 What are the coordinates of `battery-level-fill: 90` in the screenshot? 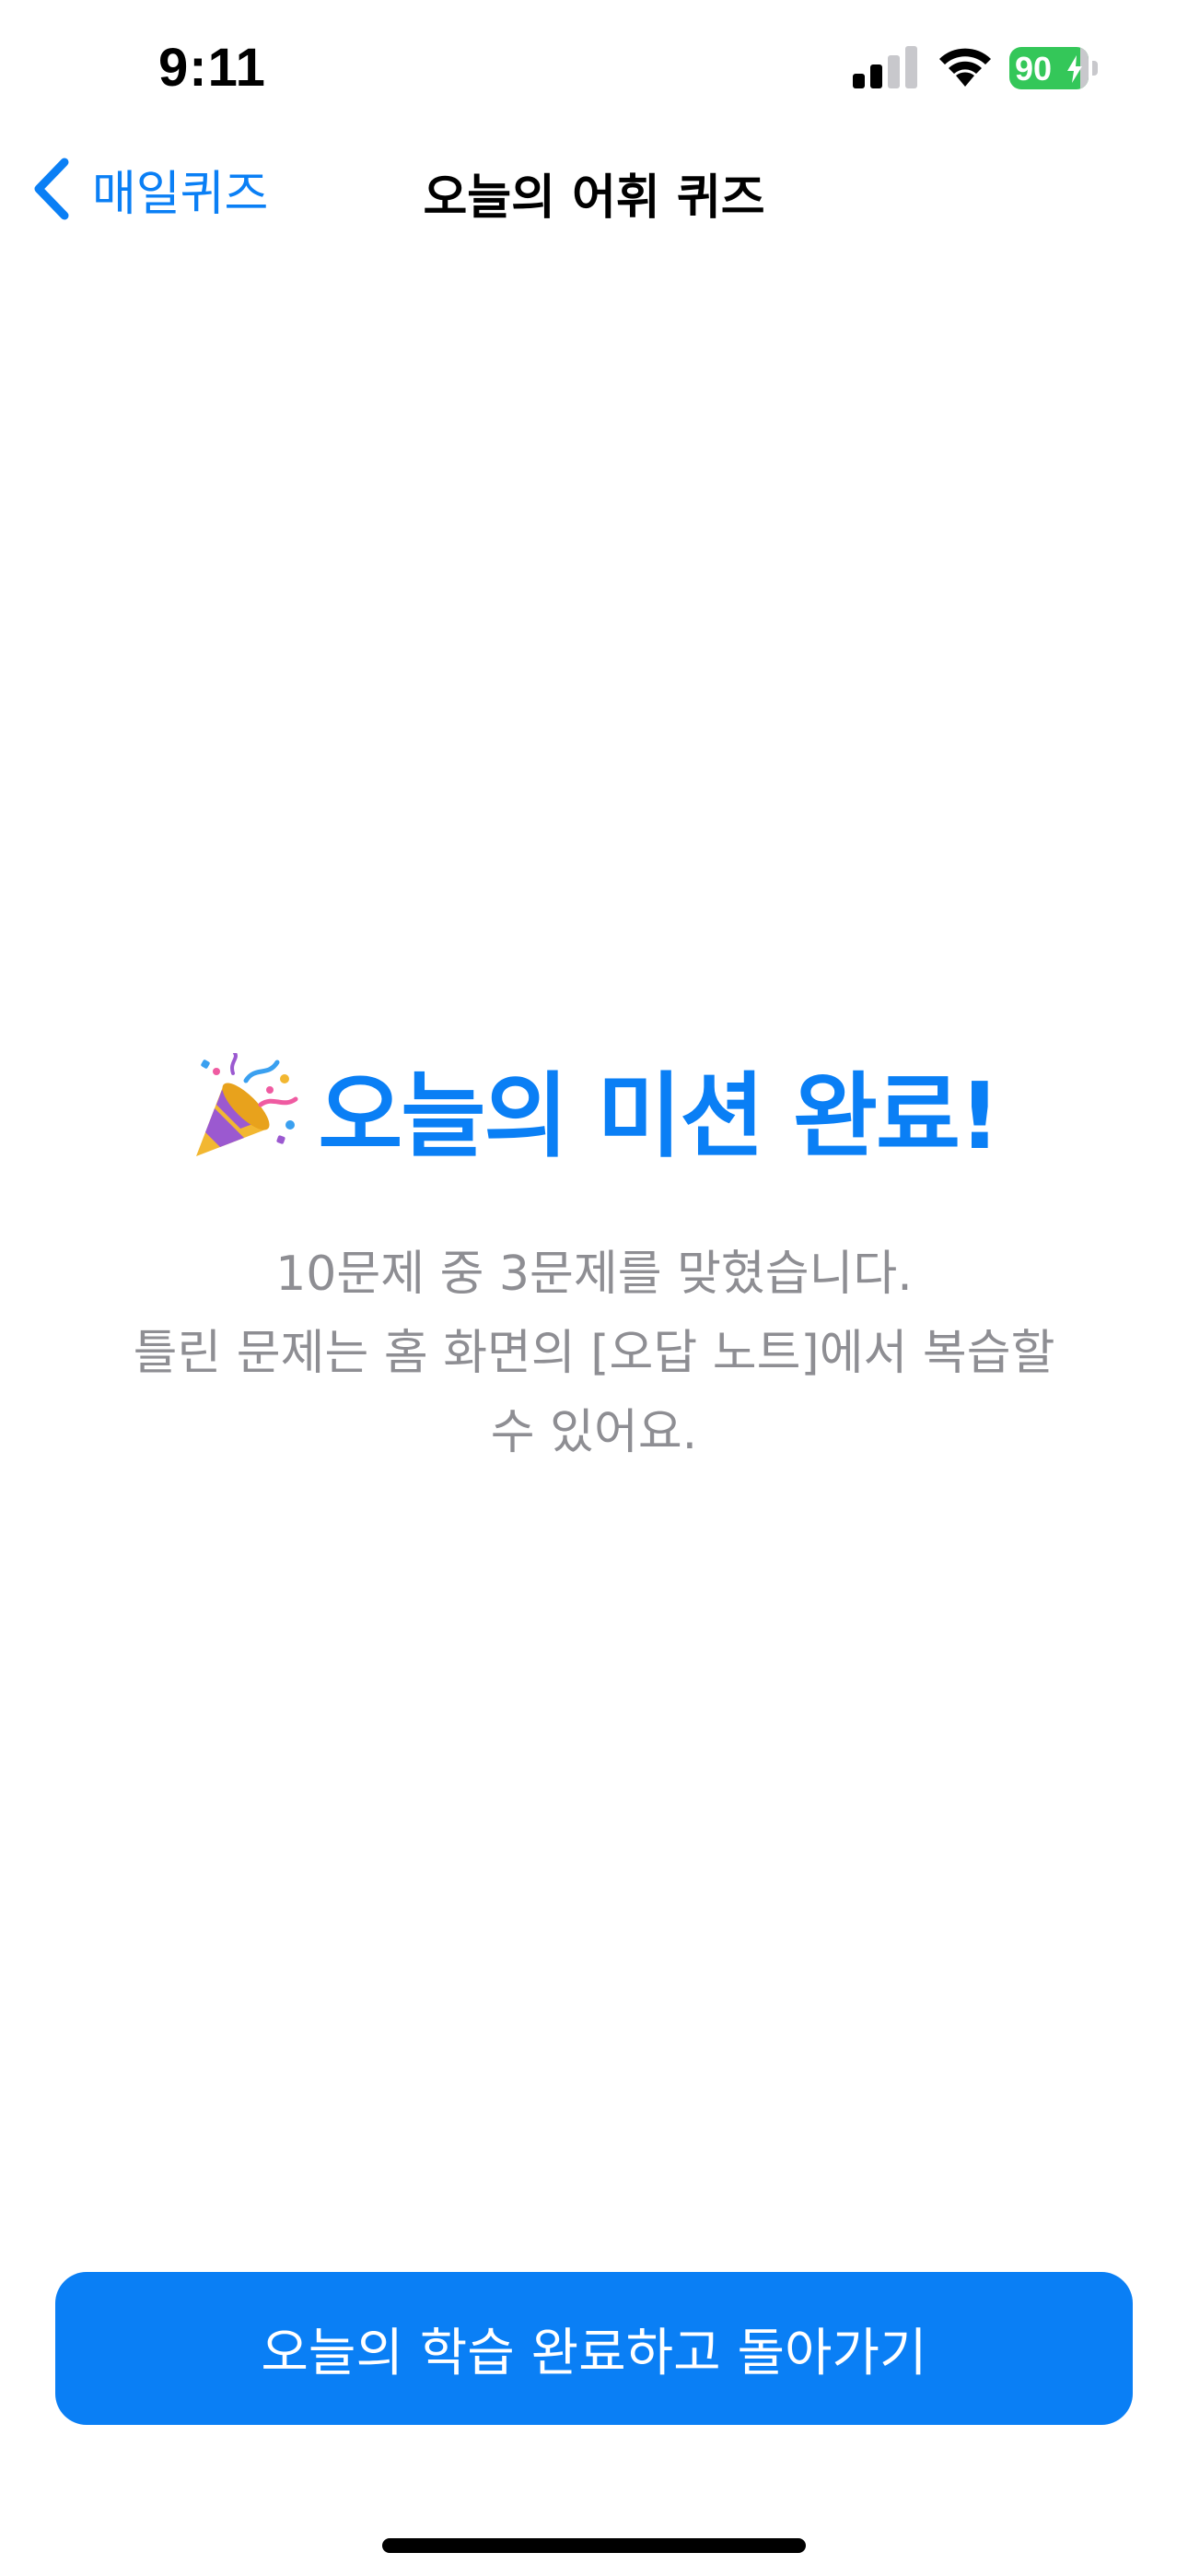 It's located at (1049, 68).